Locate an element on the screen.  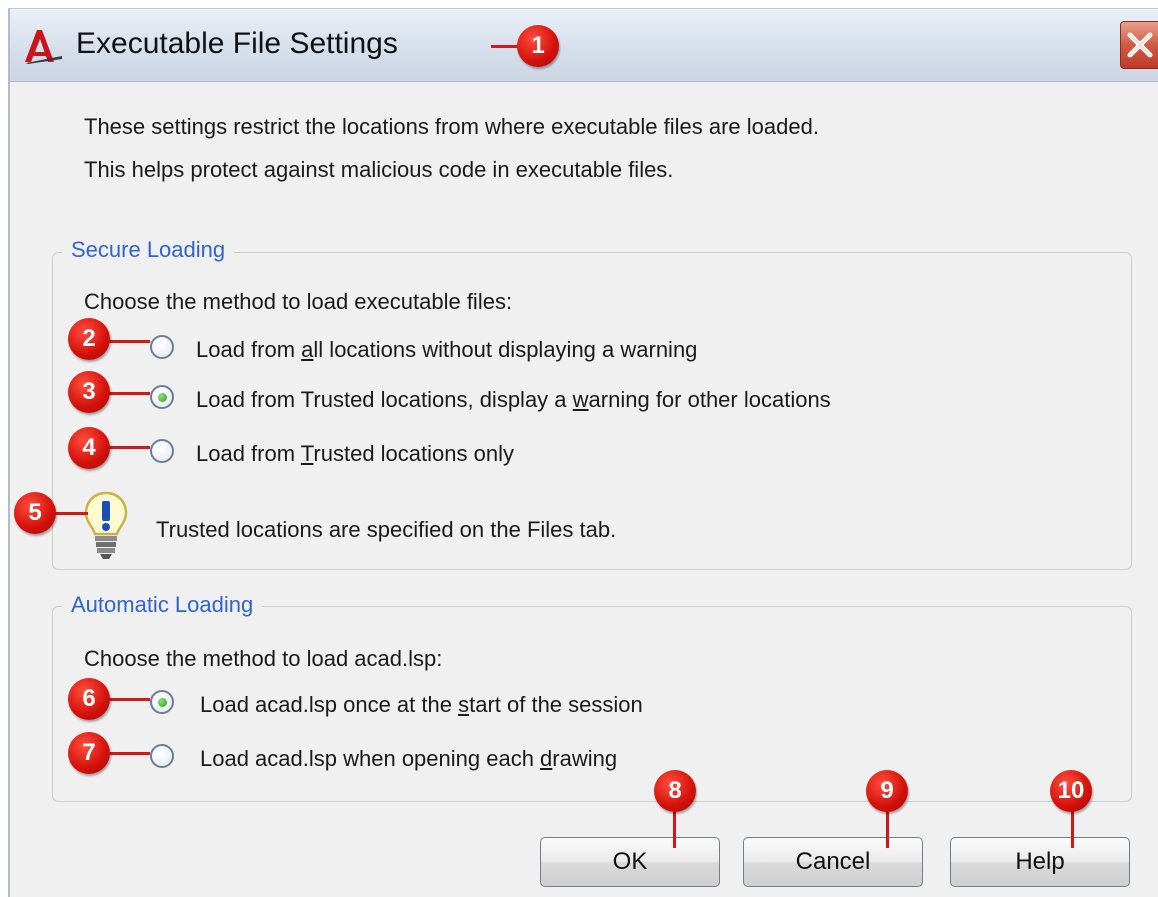
option-load-each-drawing-label: Load acad.lsp when opening each drawing is located at coordinates (408, 759).